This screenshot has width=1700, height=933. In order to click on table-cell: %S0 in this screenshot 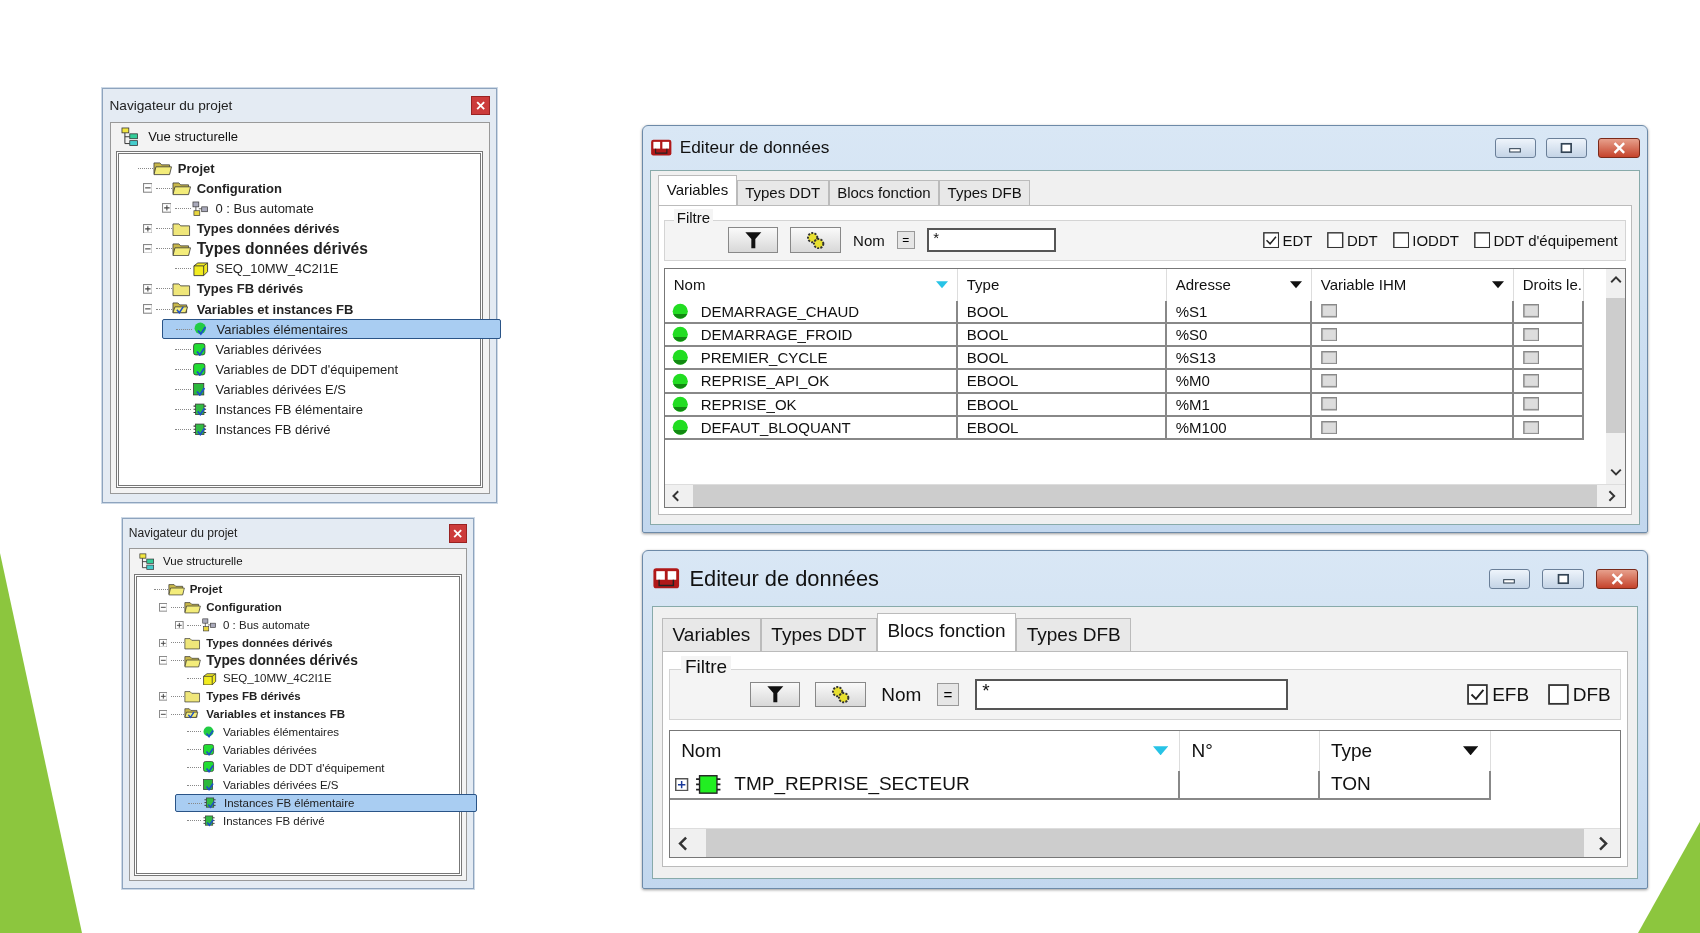, I will do `click(1191, 334)`.